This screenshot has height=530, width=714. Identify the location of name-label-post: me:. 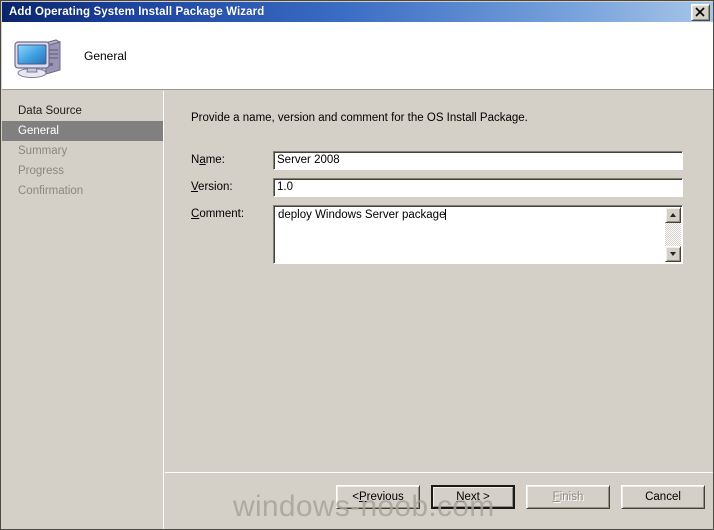
(215, 160).